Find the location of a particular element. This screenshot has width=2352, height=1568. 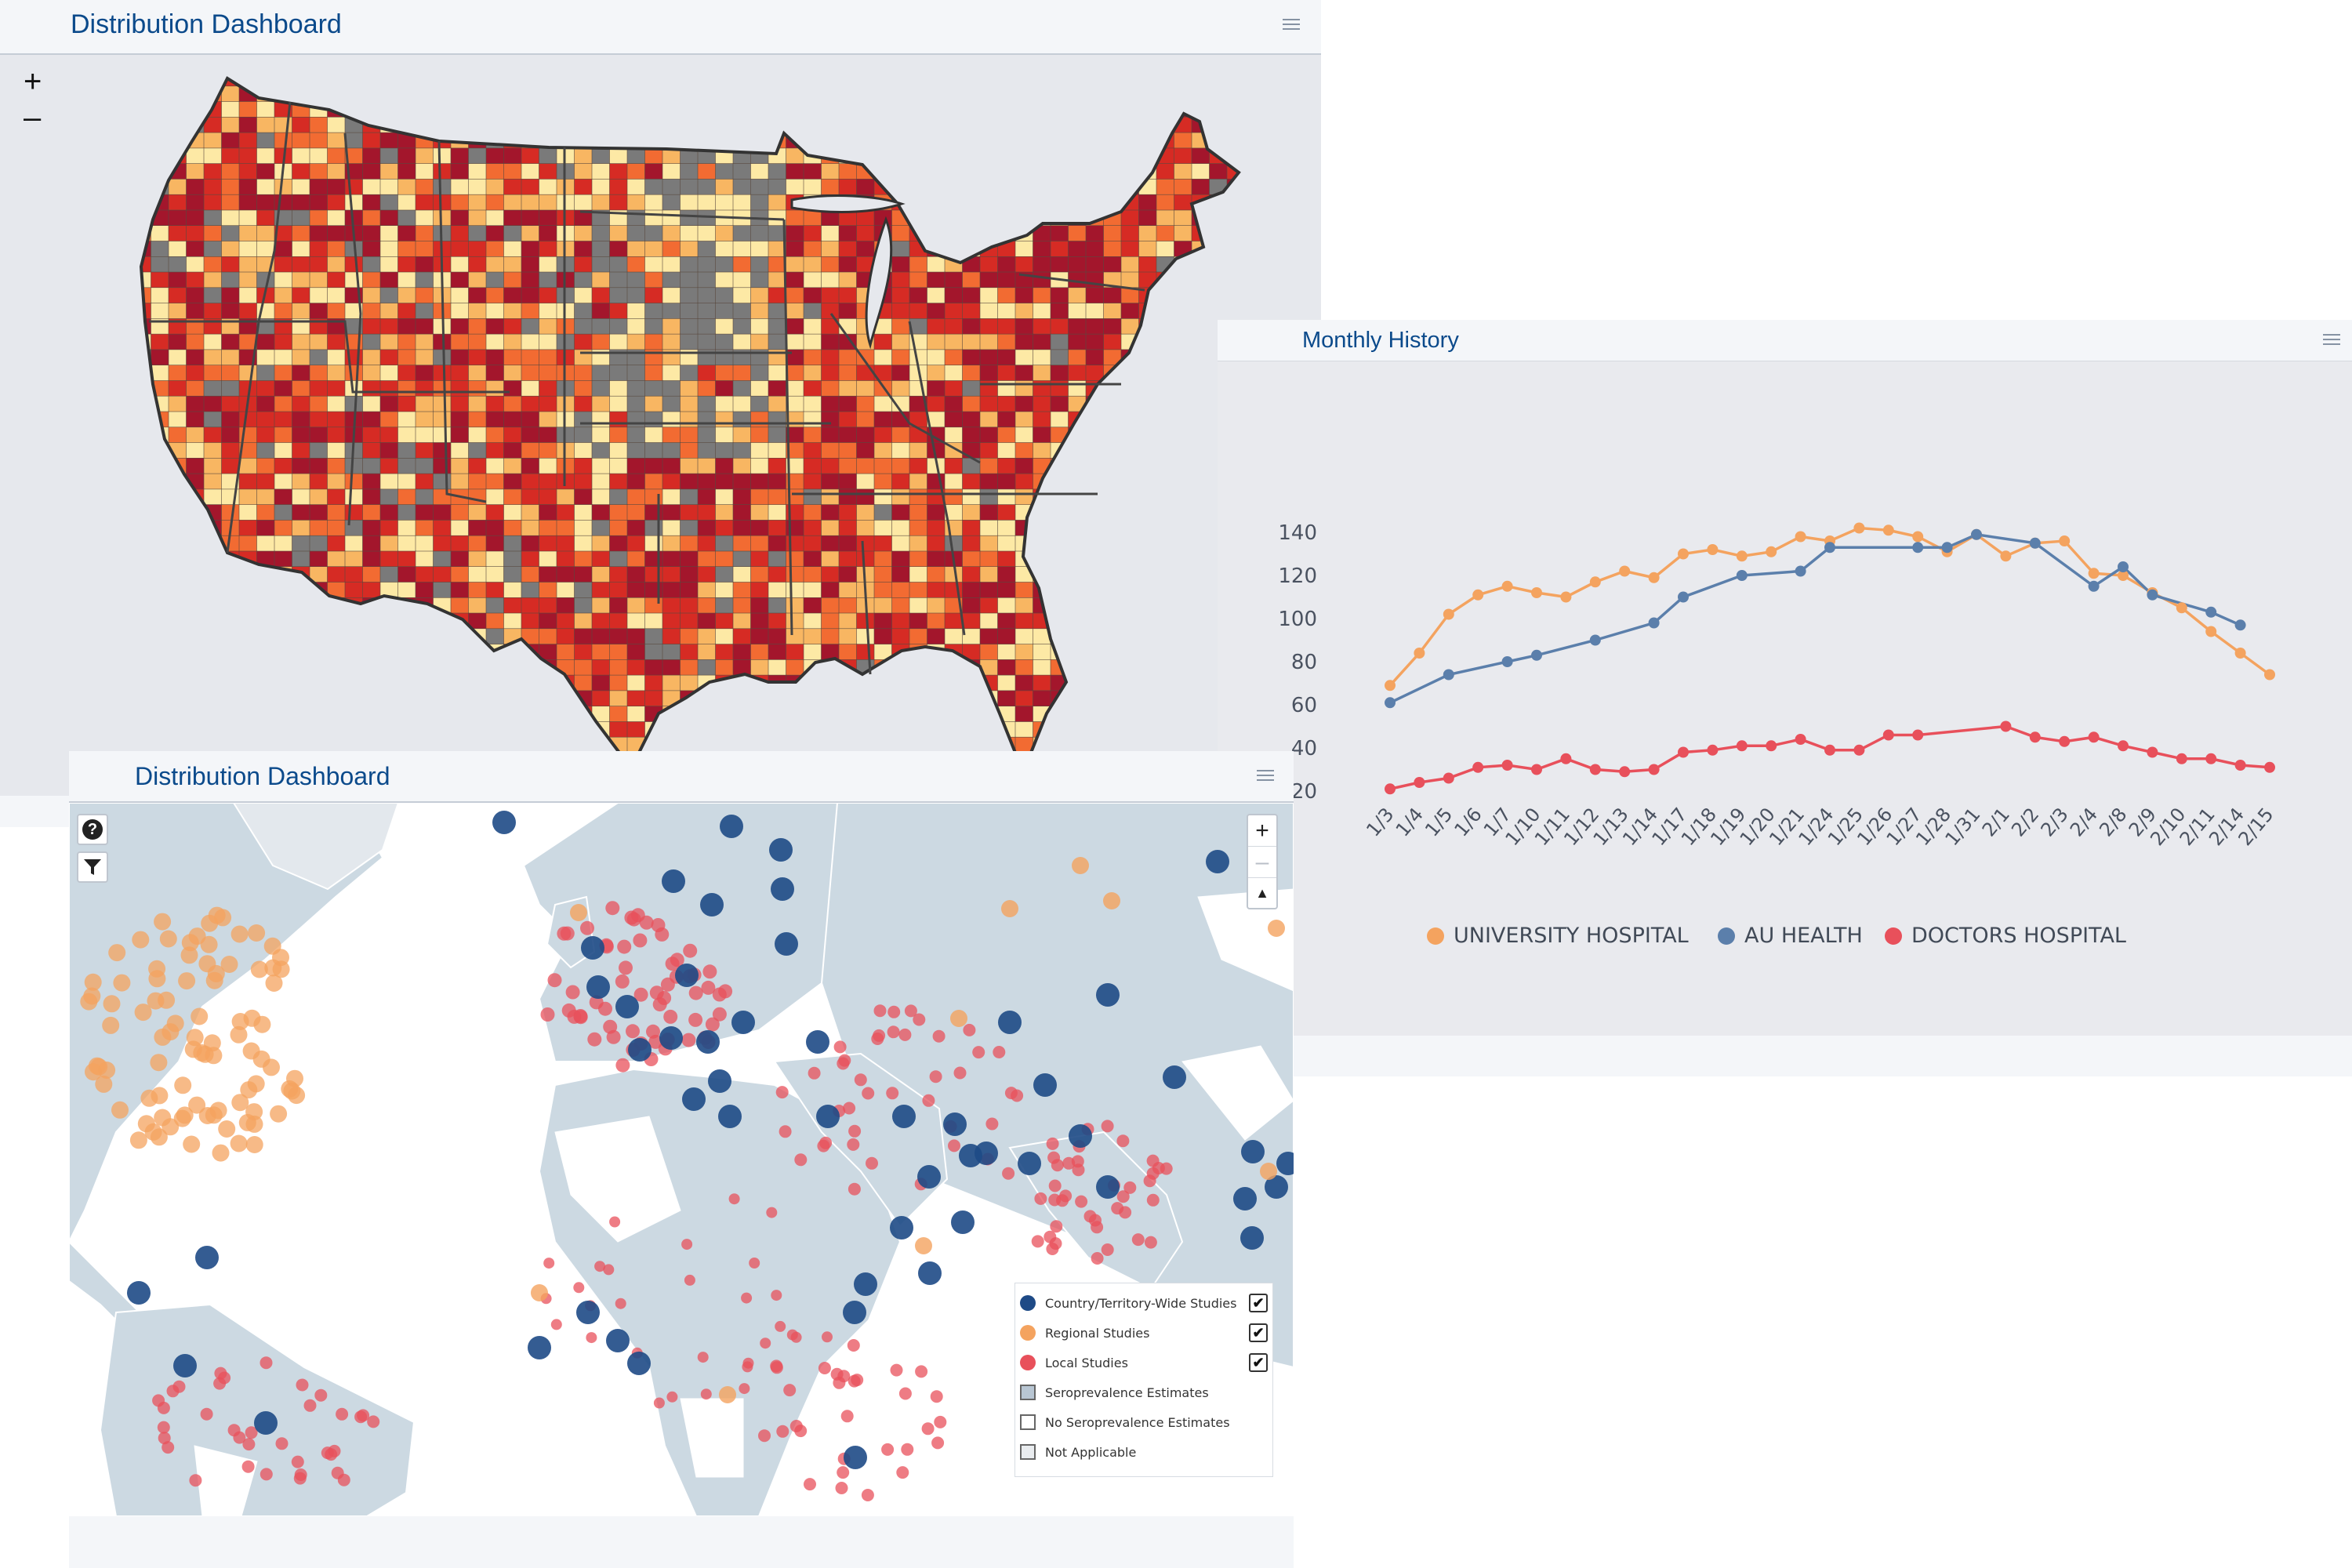

map-legend-row: Local Studies ✔ is located at coordinates (1144, 1362).